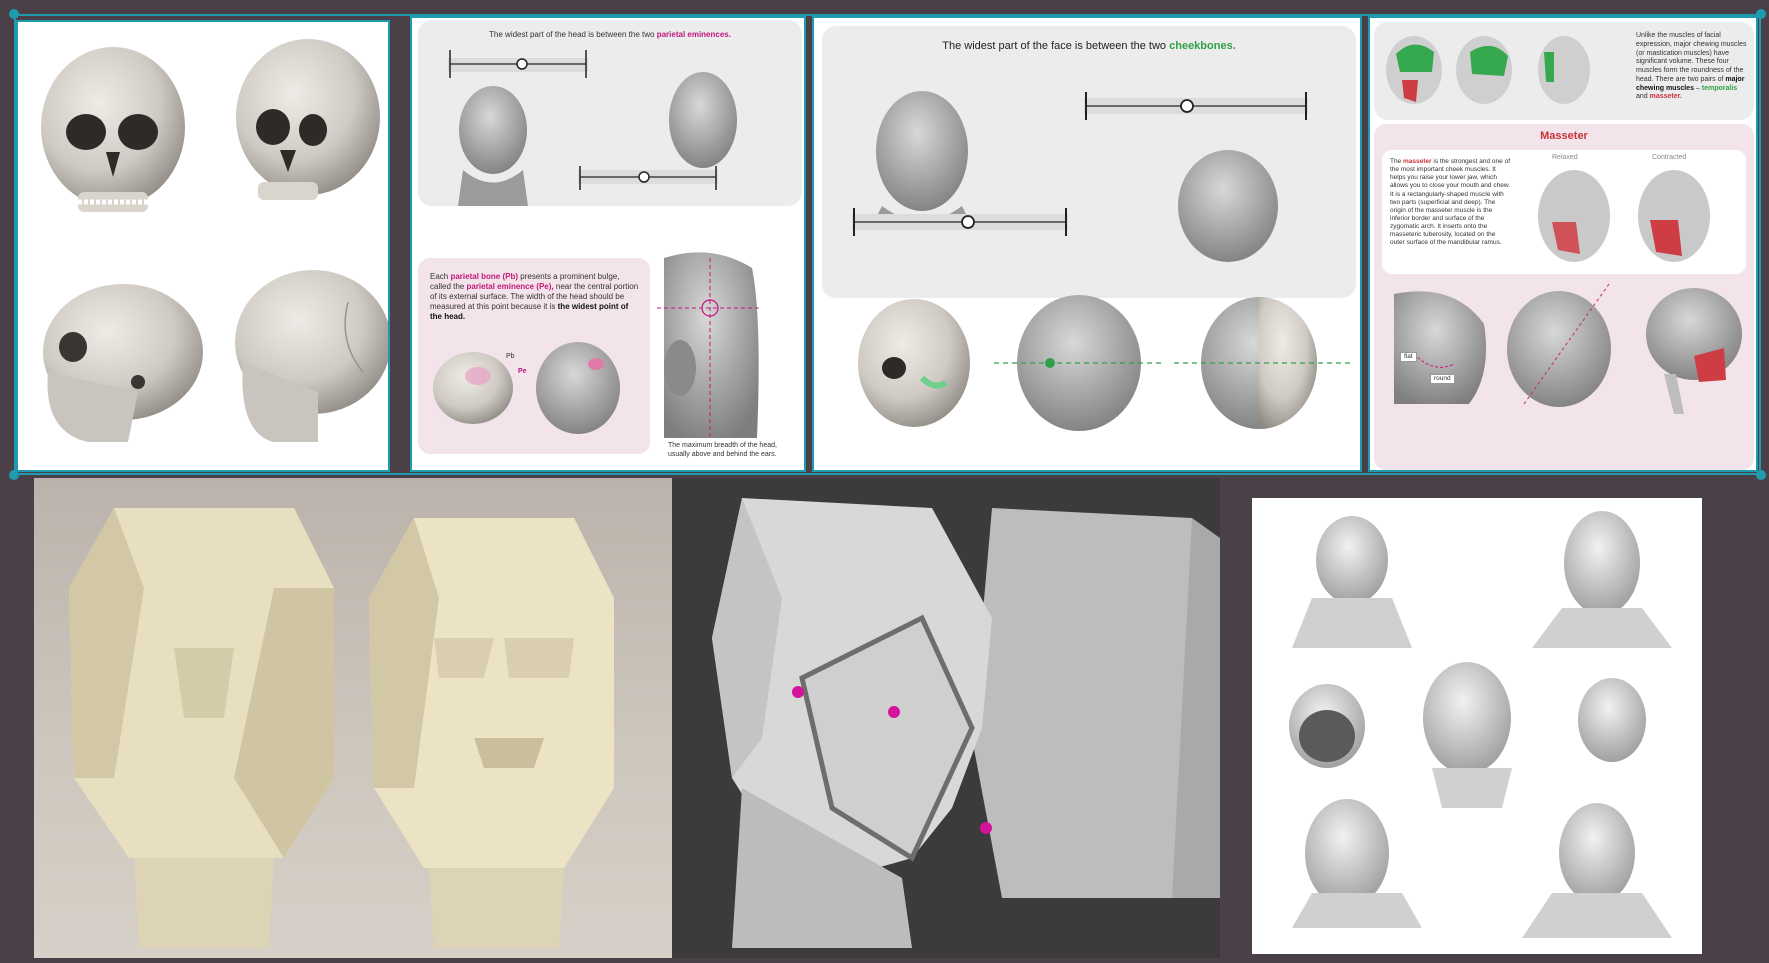  Describe the element at coordinates (1467, 735) in the screenshot. I see `ecorche-three-quarter-middle` at that location.